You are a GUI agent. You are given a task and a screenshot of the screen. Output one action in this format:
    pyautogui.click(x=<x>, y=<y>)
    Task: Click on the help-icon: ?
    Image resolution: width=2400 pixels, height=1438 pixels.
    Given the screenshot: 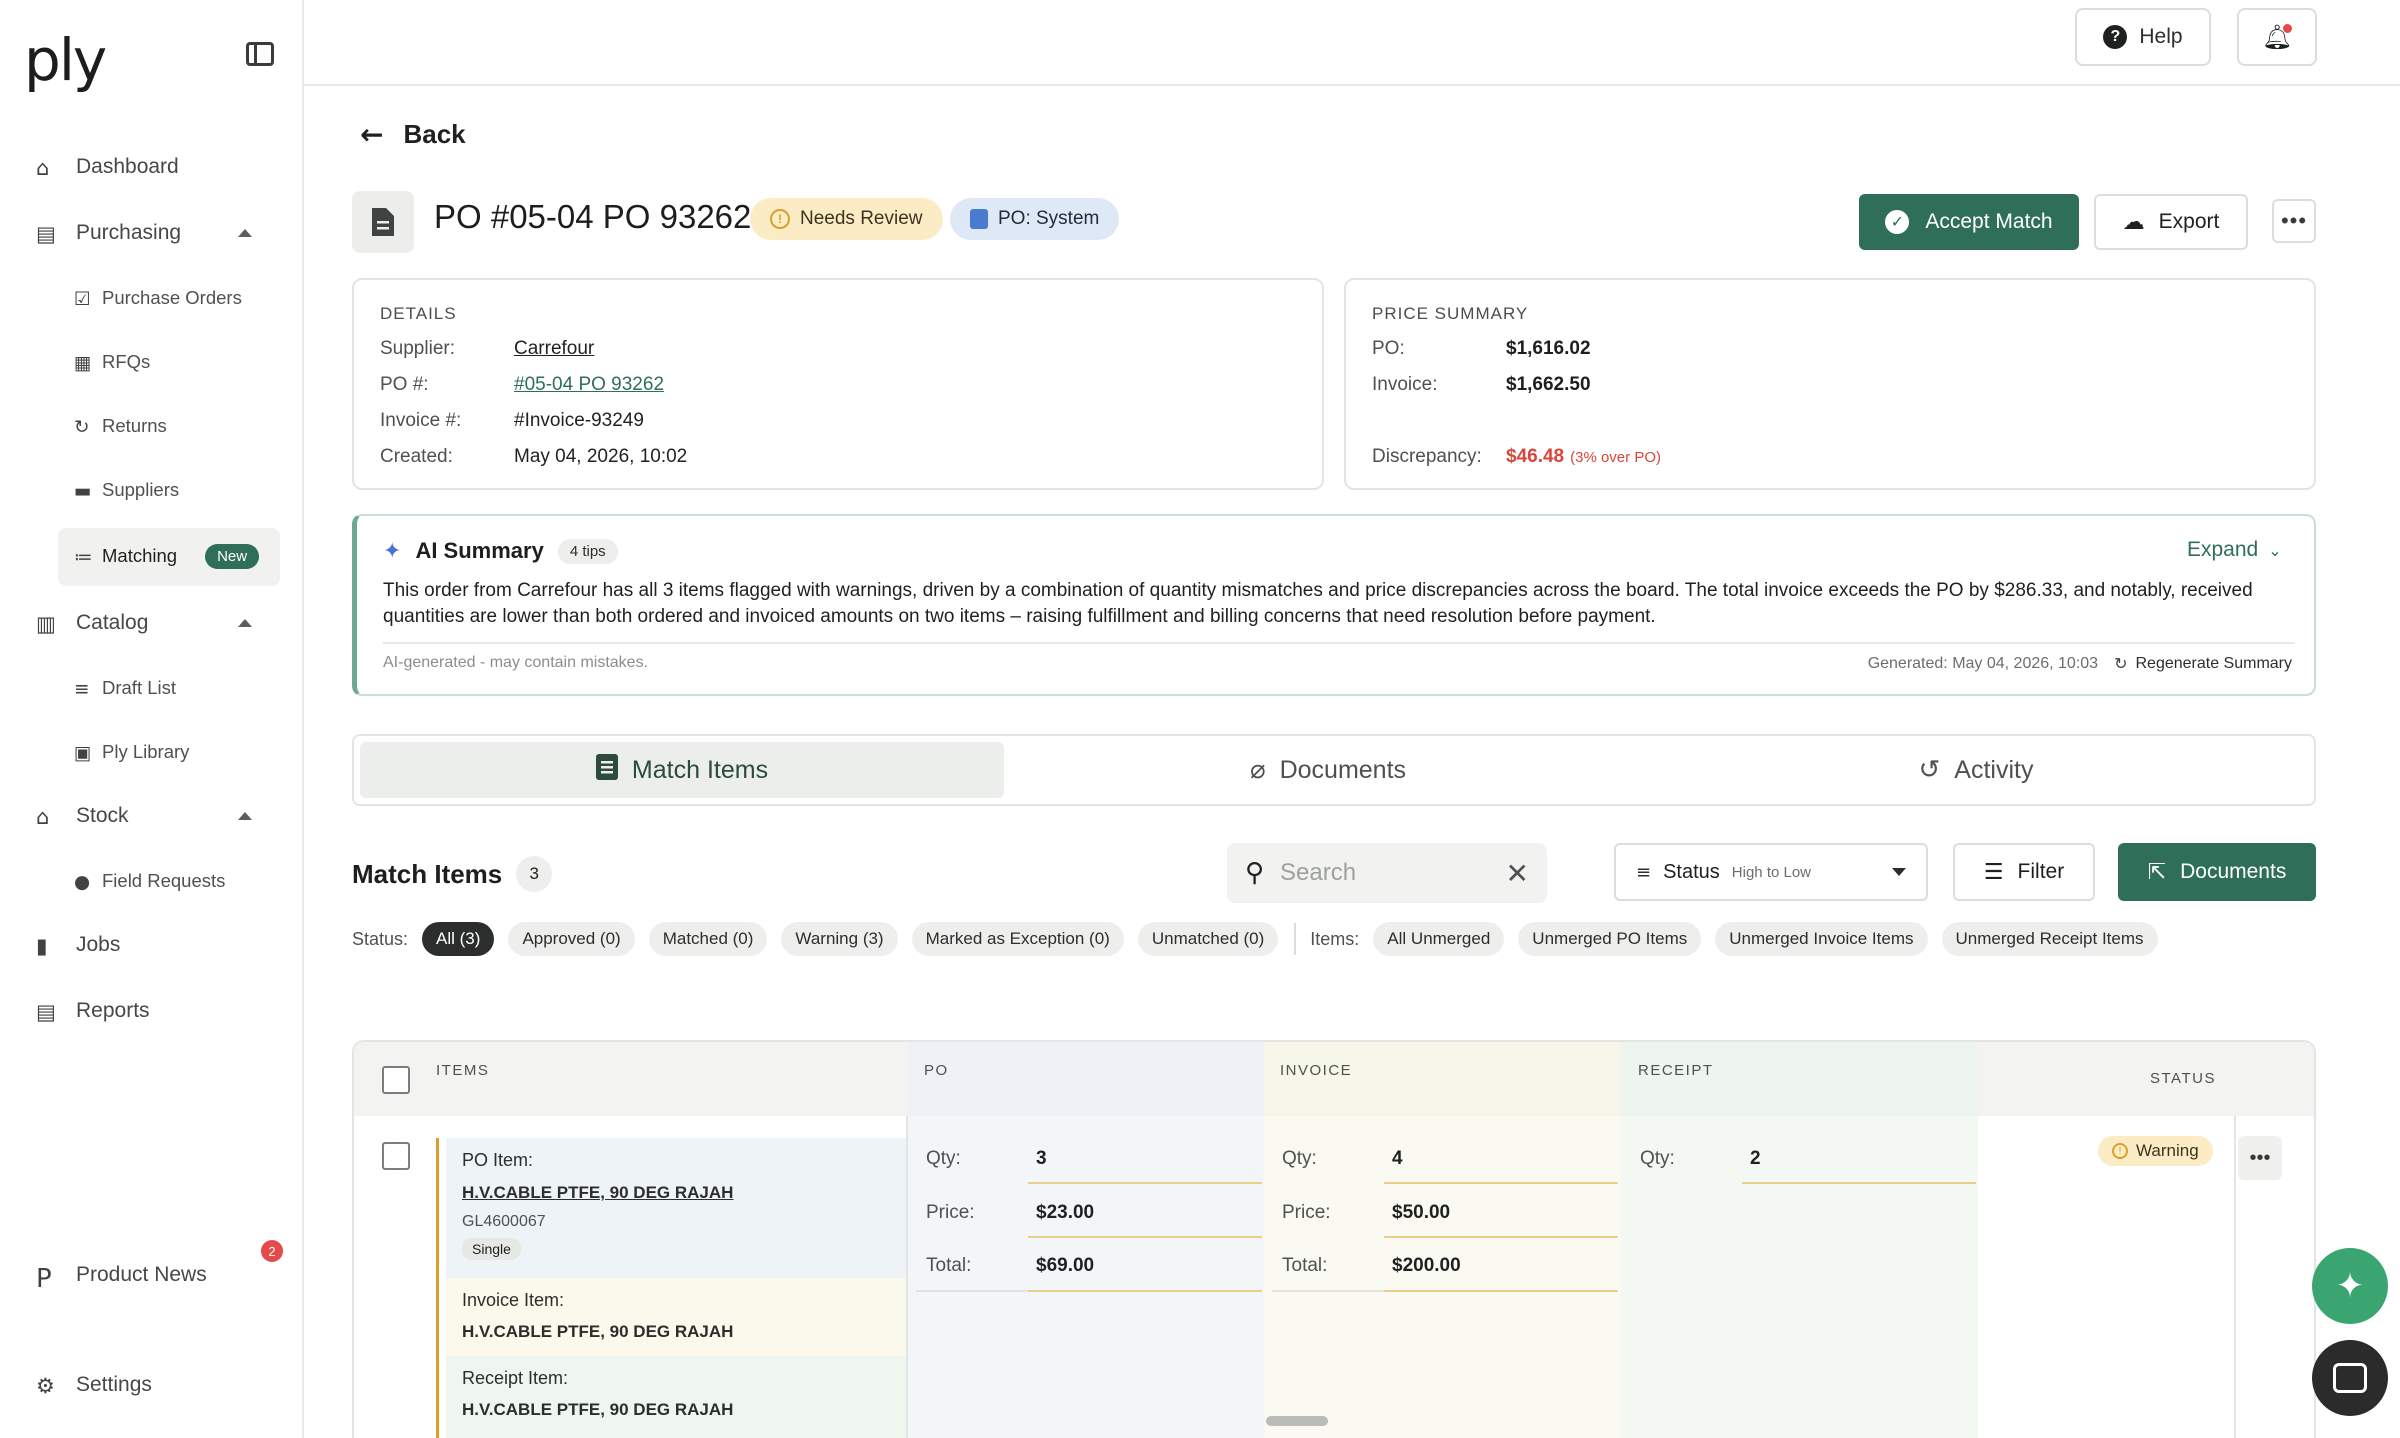 What is the action you would take?
    pyautogui.click(x=2115, y=37)
    